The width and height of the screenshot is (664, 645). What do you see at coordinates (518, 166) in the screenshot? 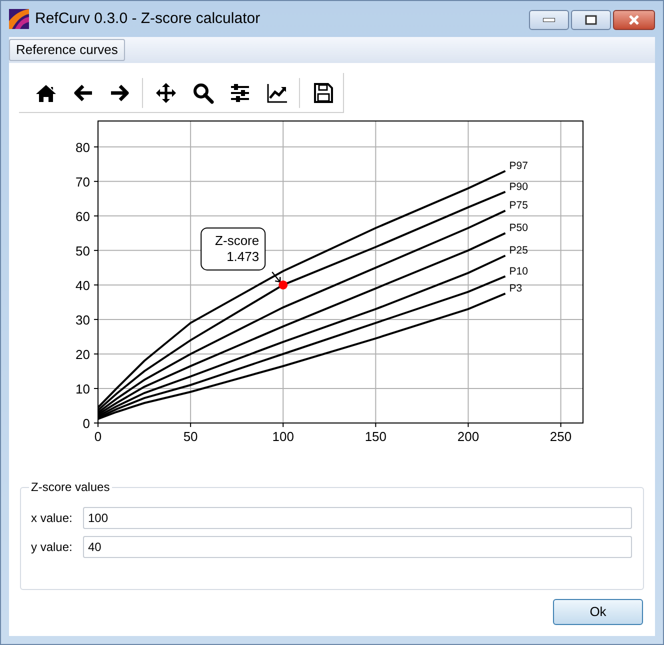
I see `curve-label: P97` at bounding box center [518, 166].